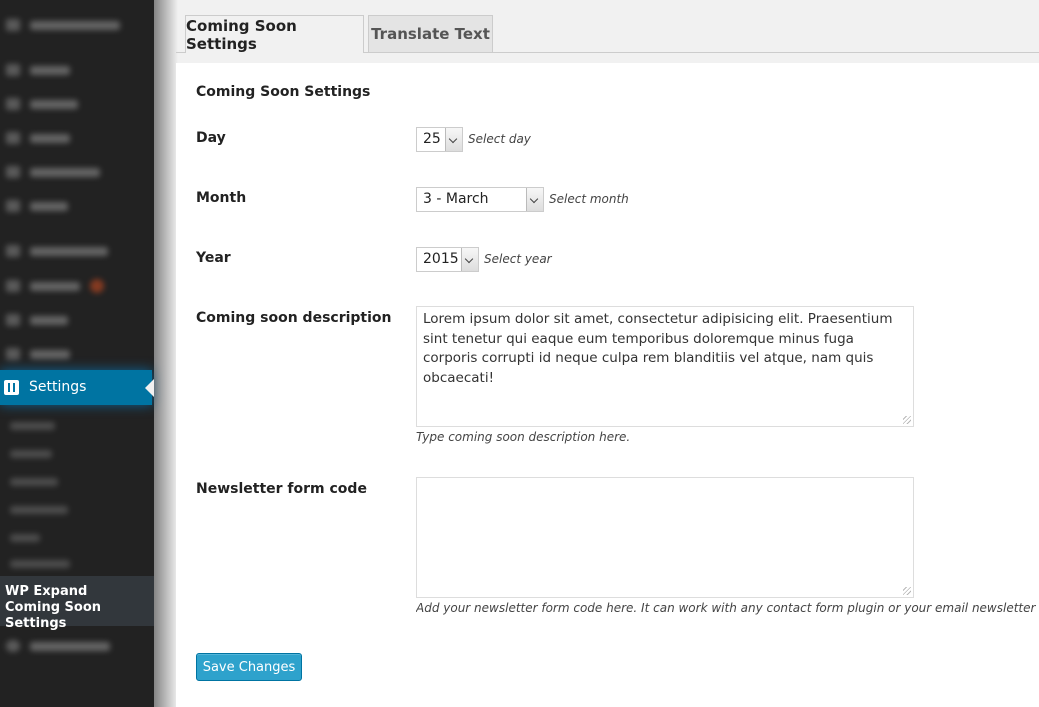 The height and width of the screenshot is (707, 1039). What do you see at coordinates (441, 259) in the screenshot?
I see `year-value: 2015` at bounding box center [441, 259].